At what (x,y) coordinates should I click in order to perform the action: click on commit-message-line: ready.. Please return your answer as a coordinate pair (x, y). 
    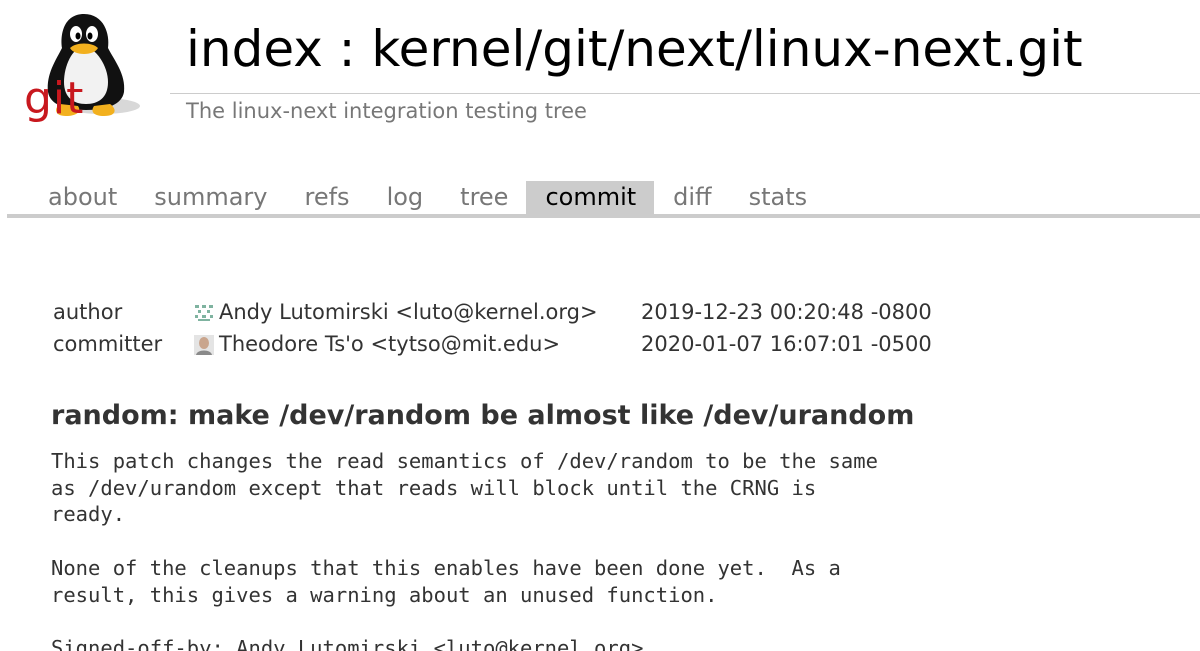
    Looking at the image, I should click on (88, 514).